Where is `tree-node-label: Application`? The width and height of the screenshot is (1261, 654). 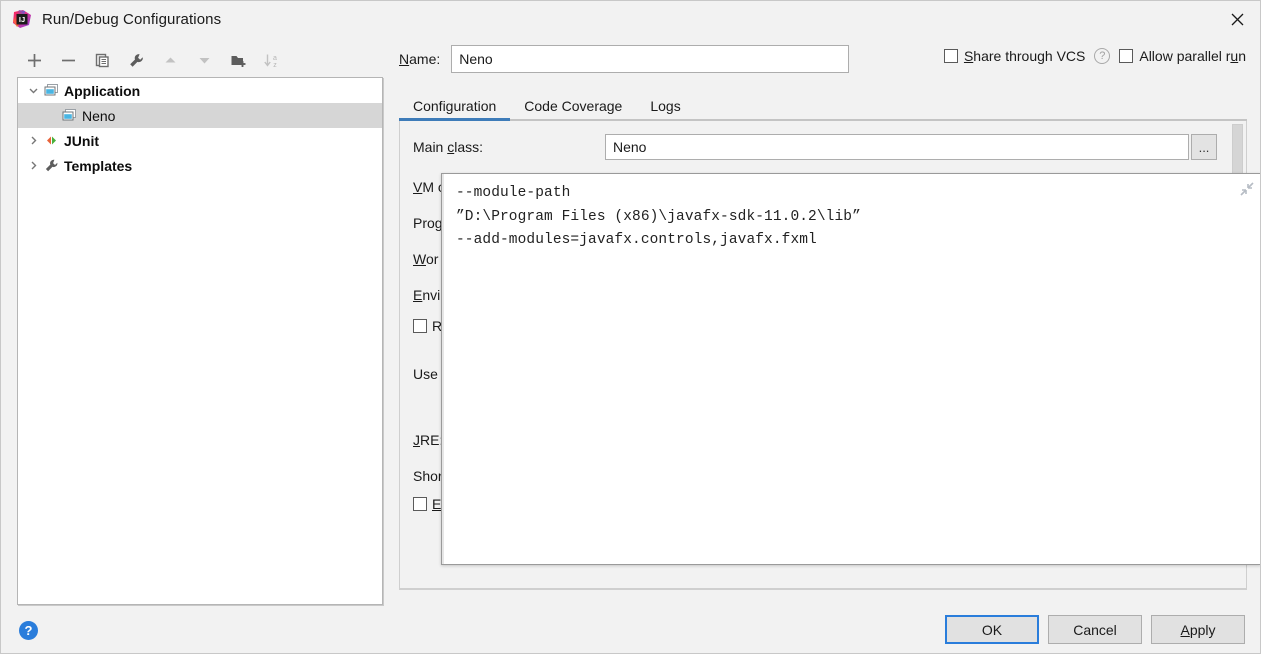 tree-node-label: Application is located at coordinates (102, 90).